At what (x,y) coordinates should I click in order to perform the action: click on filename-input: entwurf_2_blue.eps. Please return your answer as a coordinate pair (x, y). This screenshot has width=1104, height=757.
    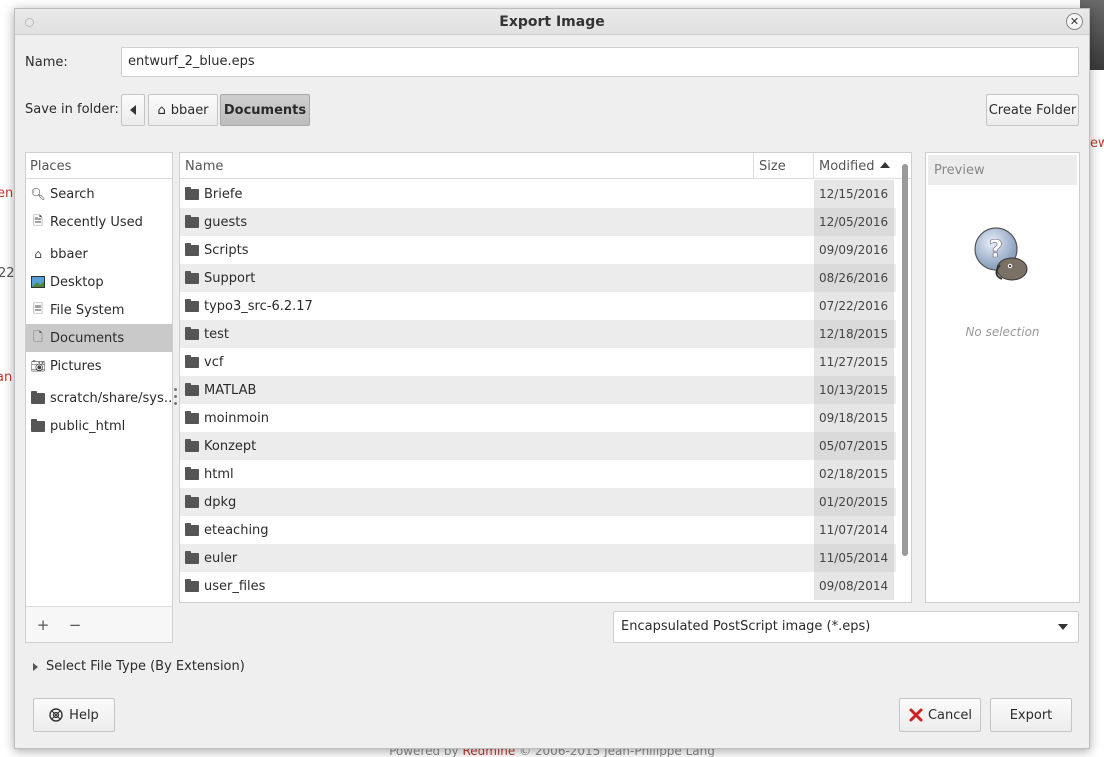
    Looking at the image, I should click on (600, 62).